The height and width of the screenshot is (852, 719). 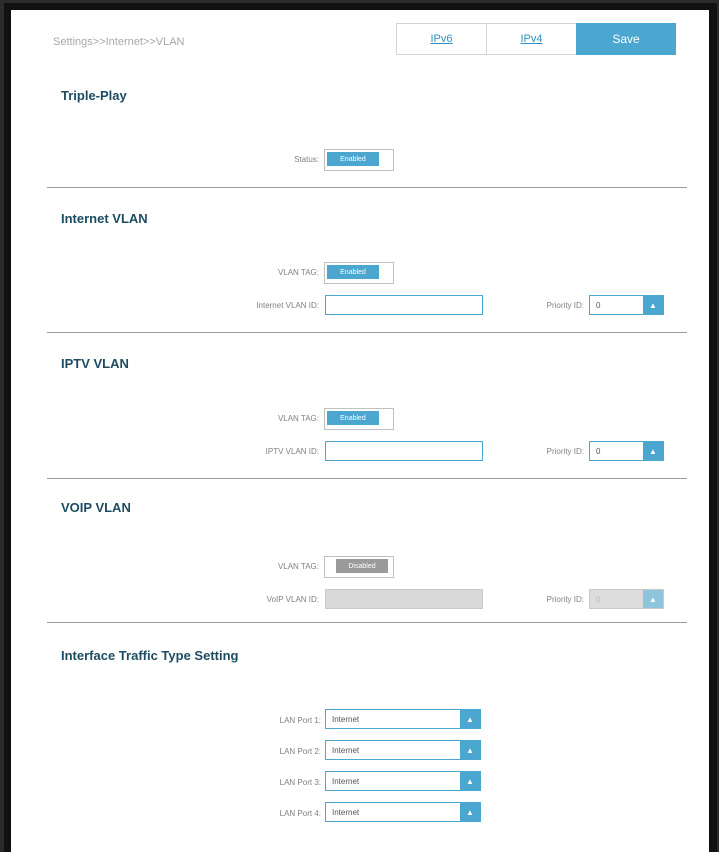 I want to click on lan-port-4-select: Internet ▲, so click(x=403, y=812).